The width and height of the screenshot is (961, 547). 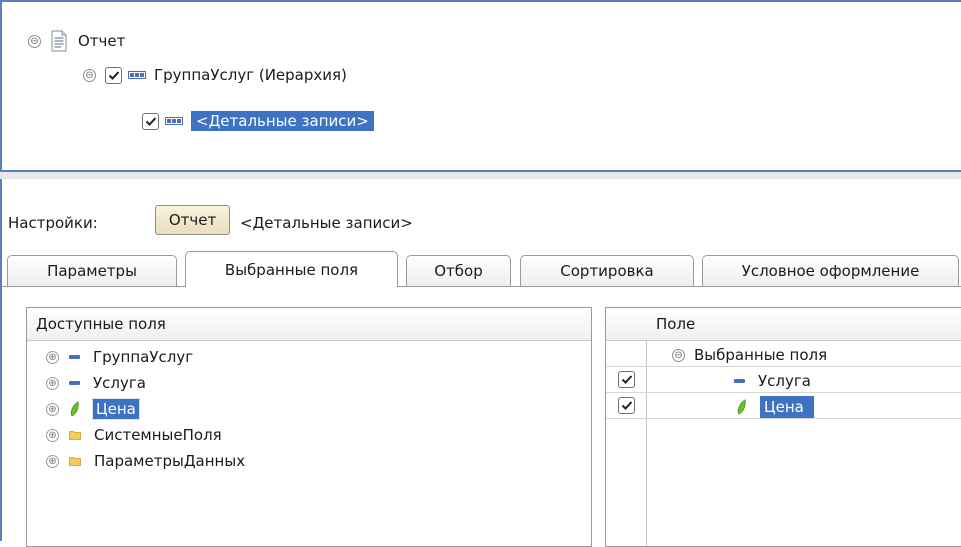 I want to click on tab-label: Выбранные поля, so click(x=291, y=269).